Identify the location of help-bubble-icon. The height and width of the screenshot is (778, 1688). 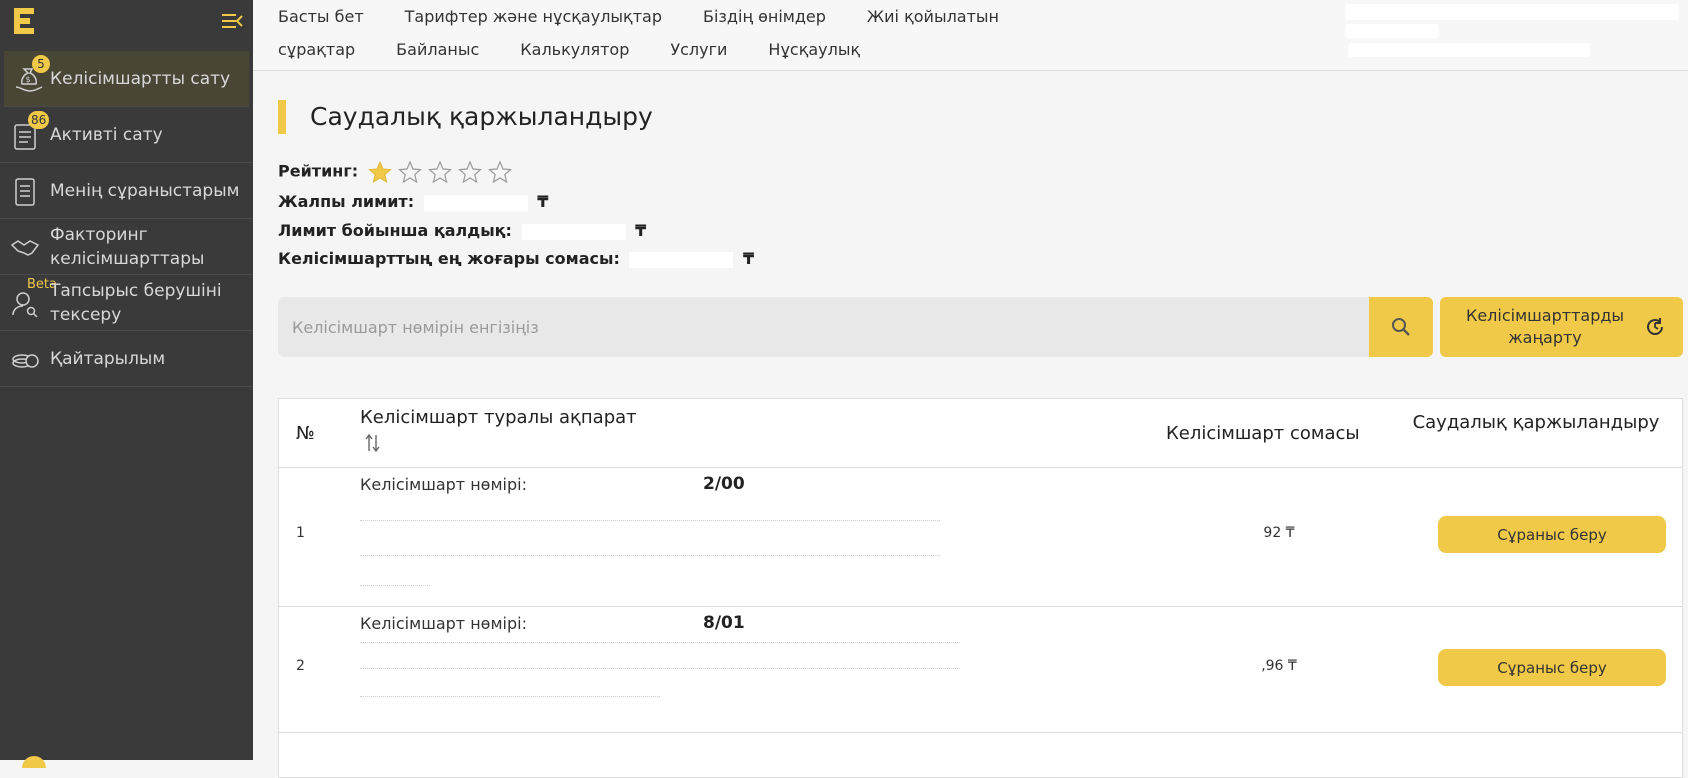
(34, 762).